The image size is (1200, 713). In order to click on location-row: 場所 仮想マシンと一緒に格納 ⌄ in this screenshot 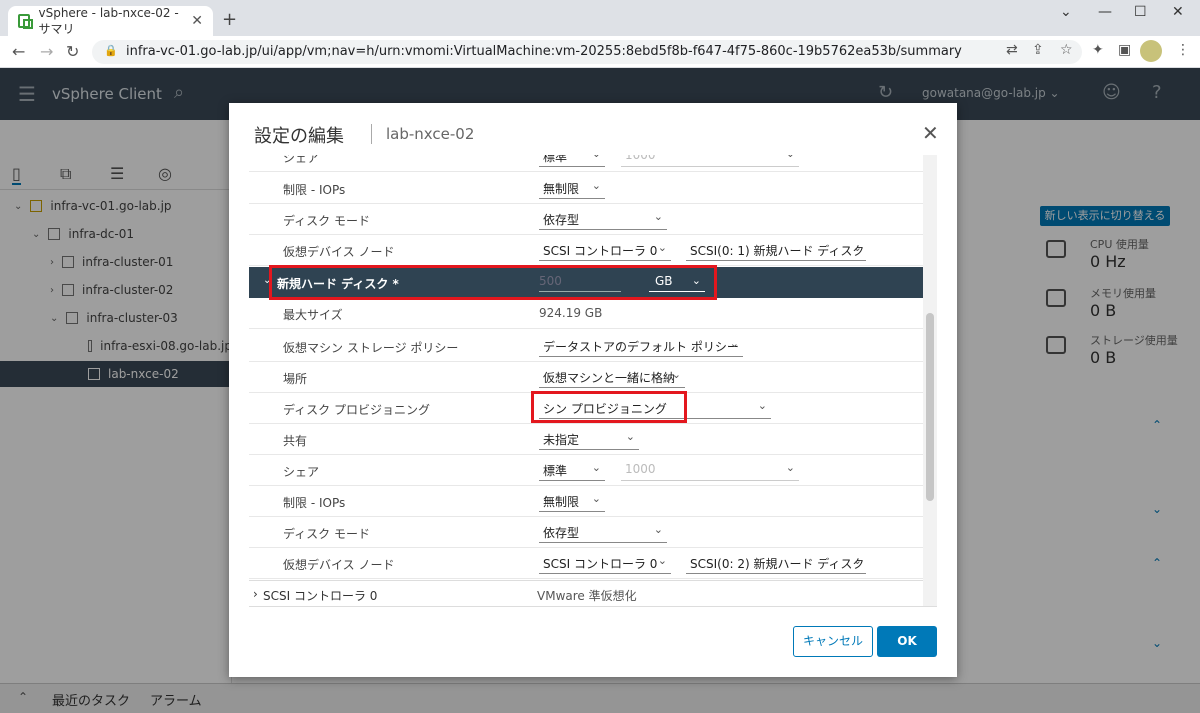, I will do `click(586, 377)`.